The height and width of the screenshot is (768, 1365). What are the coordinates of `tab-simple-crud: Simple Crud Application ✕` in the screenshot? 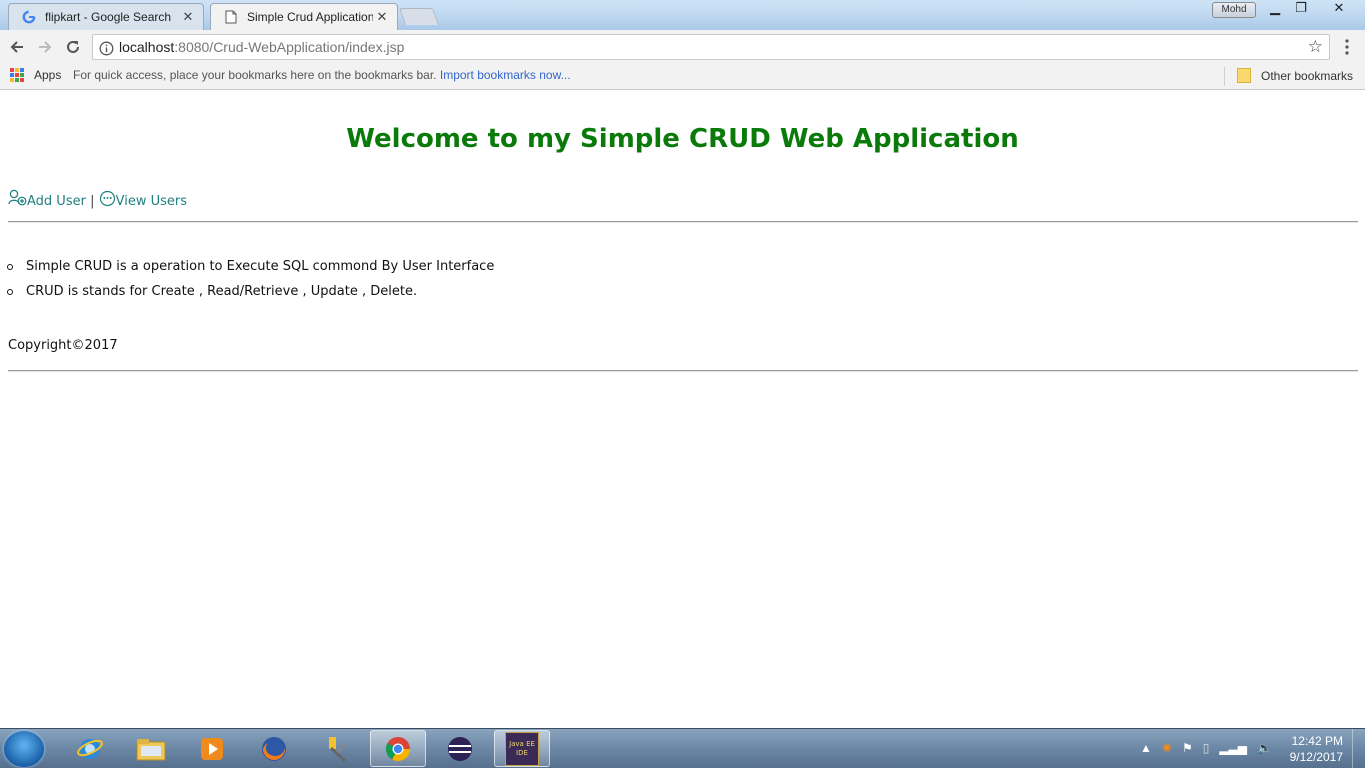 It's located at (304, 16).